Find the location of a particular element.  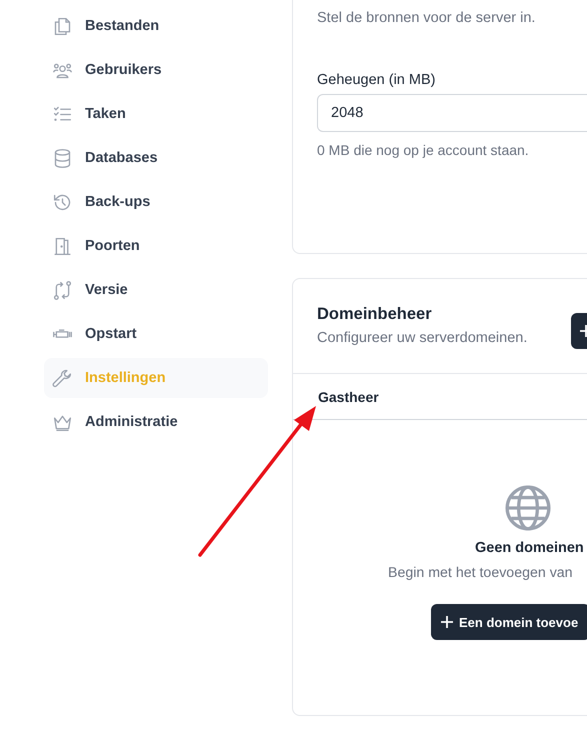

field-help-text: 0 MB die nog op je account staan. is located at coordinates (423, 150).